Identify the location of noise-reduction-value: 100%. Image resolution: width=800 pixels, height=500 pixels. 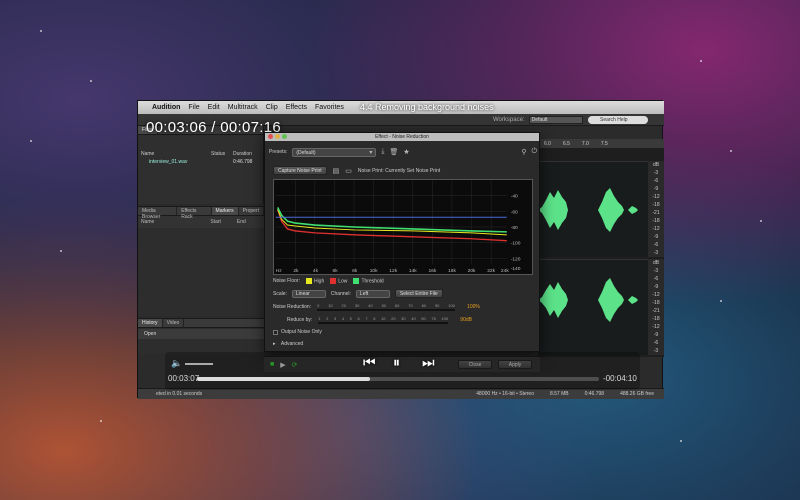
(473, 307).